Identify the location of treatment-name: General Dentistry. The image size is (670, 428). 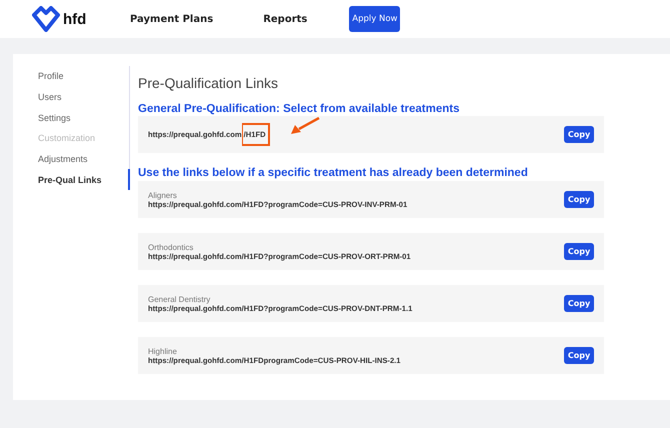
(179, 299).